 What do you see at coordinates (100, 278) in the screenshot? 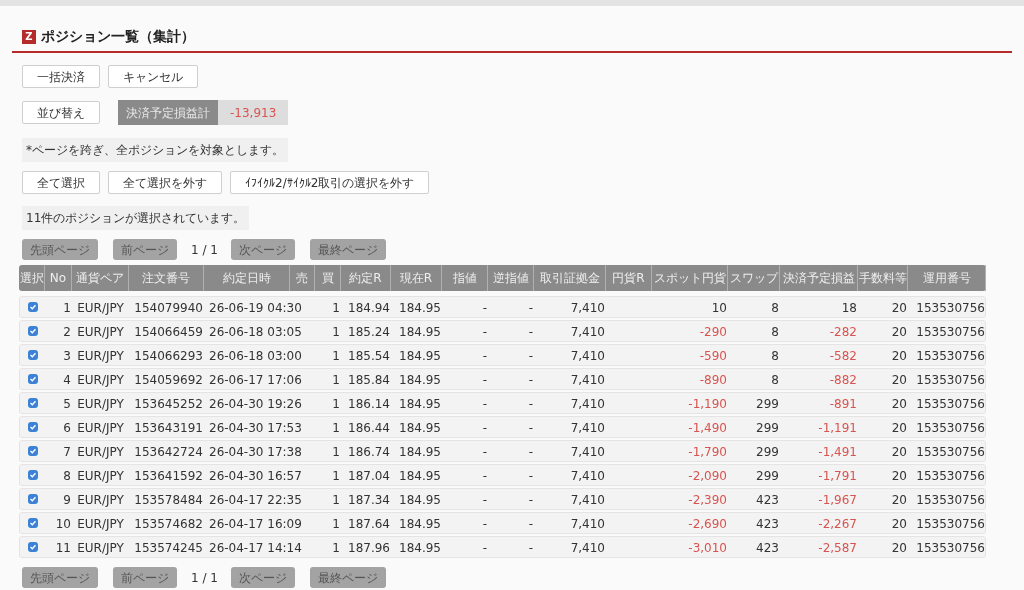
I see `column-header: 通貨ペア` at bounding box center [100, 278].